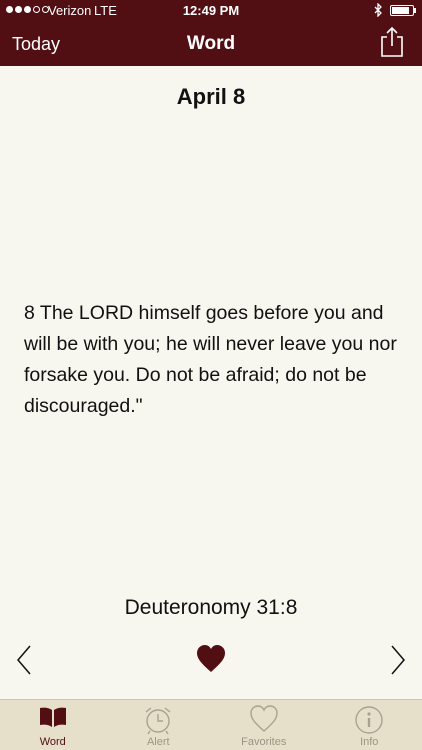 Image resolution: width=422 pixels, height=750 pixels. Describe the element at coordinates (264, 718) in the screenshot. I see `heart-outline-icon` at that location.